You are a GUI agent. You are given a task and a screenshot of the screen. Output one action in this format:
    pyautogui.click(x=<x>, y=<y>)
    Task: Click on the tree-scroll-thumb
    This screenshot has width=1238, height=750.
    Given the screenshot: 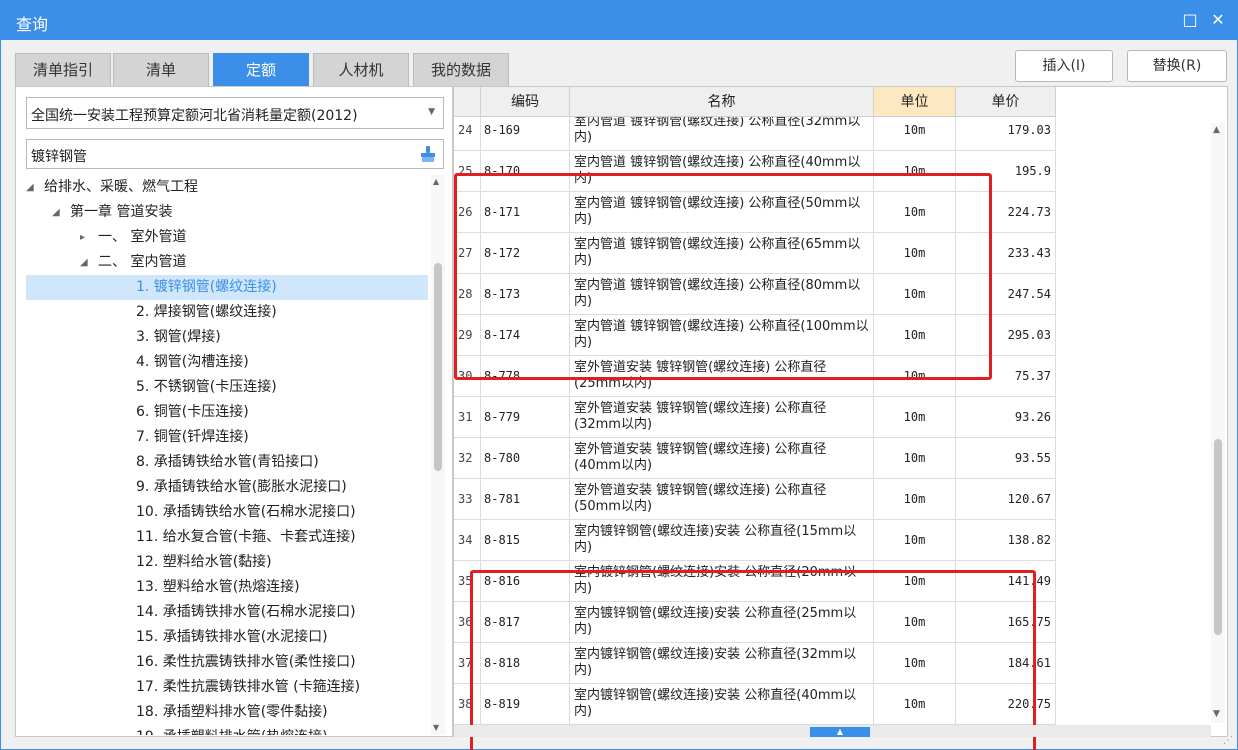 What is the action you would take?
    pyautogui.click(x=438, y=367)
    